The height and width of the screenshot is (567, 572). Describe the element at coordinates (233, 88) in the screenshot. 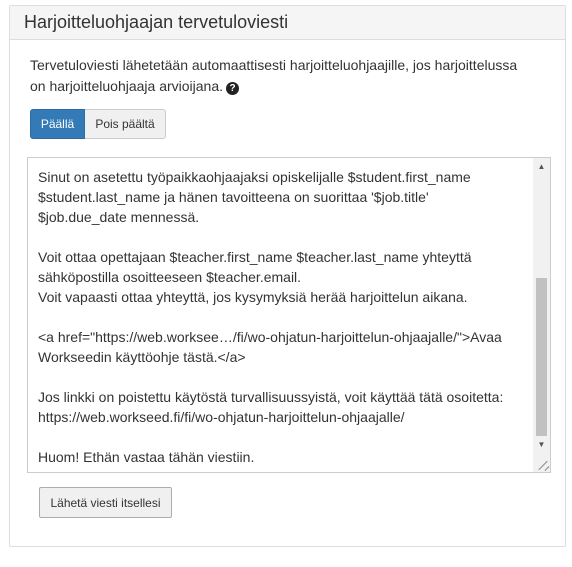

I see `question-circle-icon: ?` at that location.